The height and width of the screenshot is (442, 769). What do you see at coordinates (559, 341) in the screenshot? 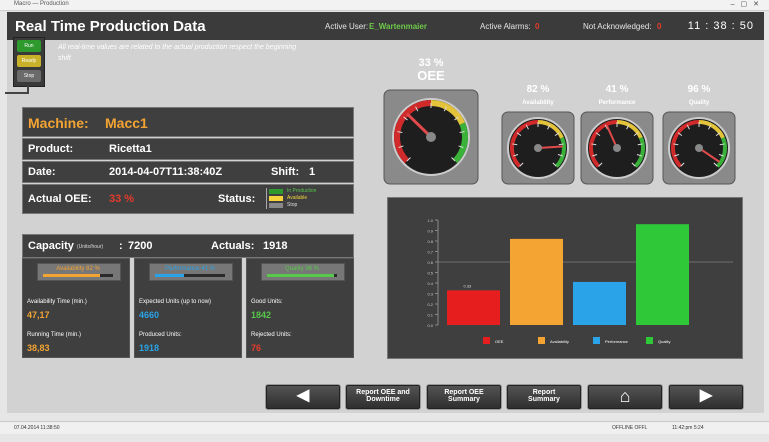
I see `chart-legend-label: Availability` at bounding box center [559, 341].